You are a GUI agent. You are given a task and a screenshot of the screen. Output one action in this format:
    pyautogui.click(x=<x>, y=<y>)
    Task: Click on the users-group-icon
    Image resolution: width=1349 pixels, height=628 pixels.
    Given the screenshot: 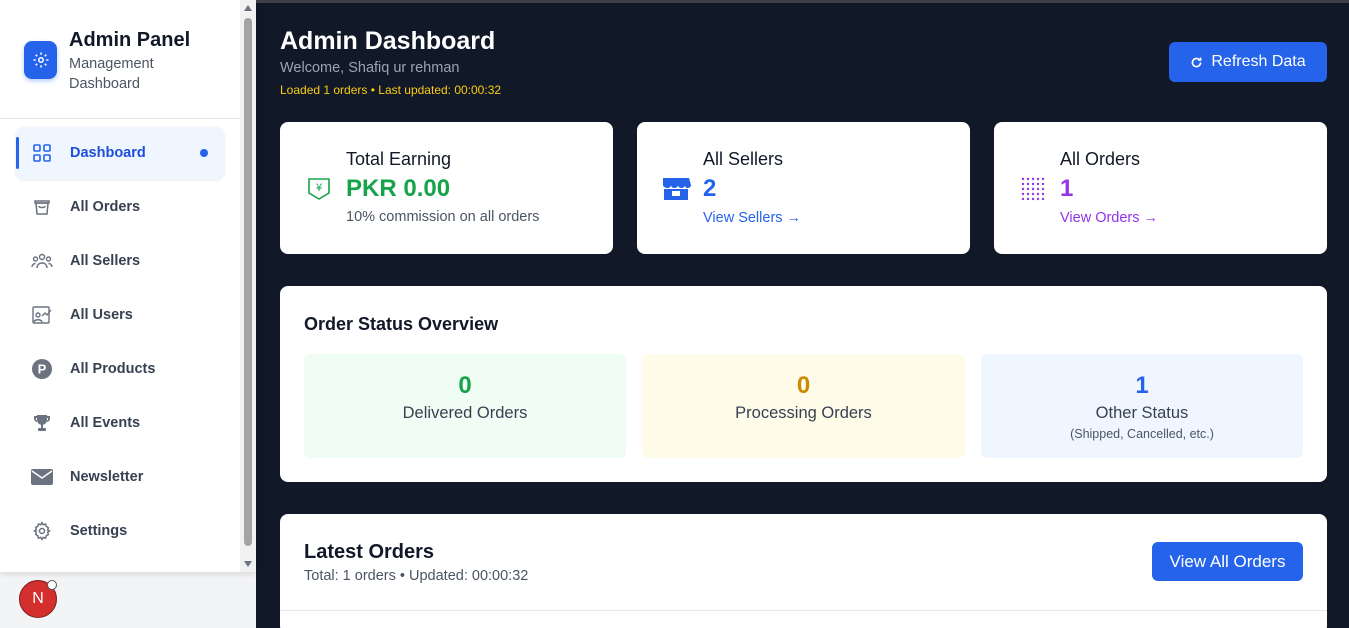 What is the action you would take?
    pyautogui.click(x=42, y=261)
    